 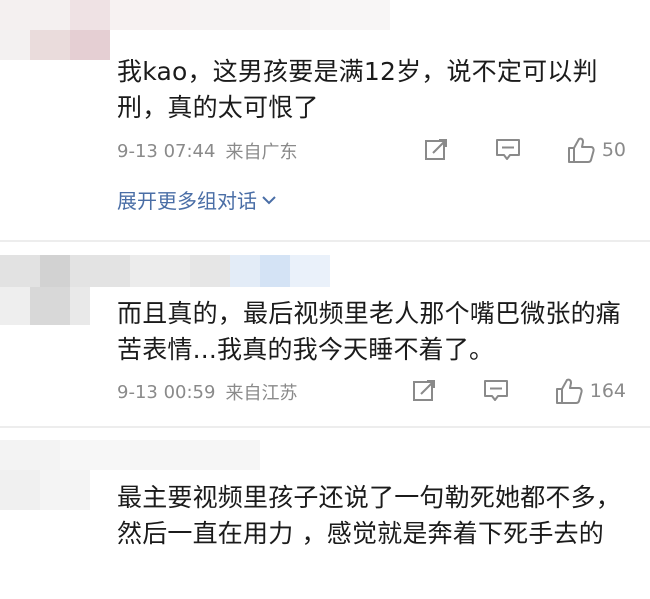 What do you see at coordinates (607, 391) in the screenshot?
I see `like-count: 164` at bounding box center [607, 391].